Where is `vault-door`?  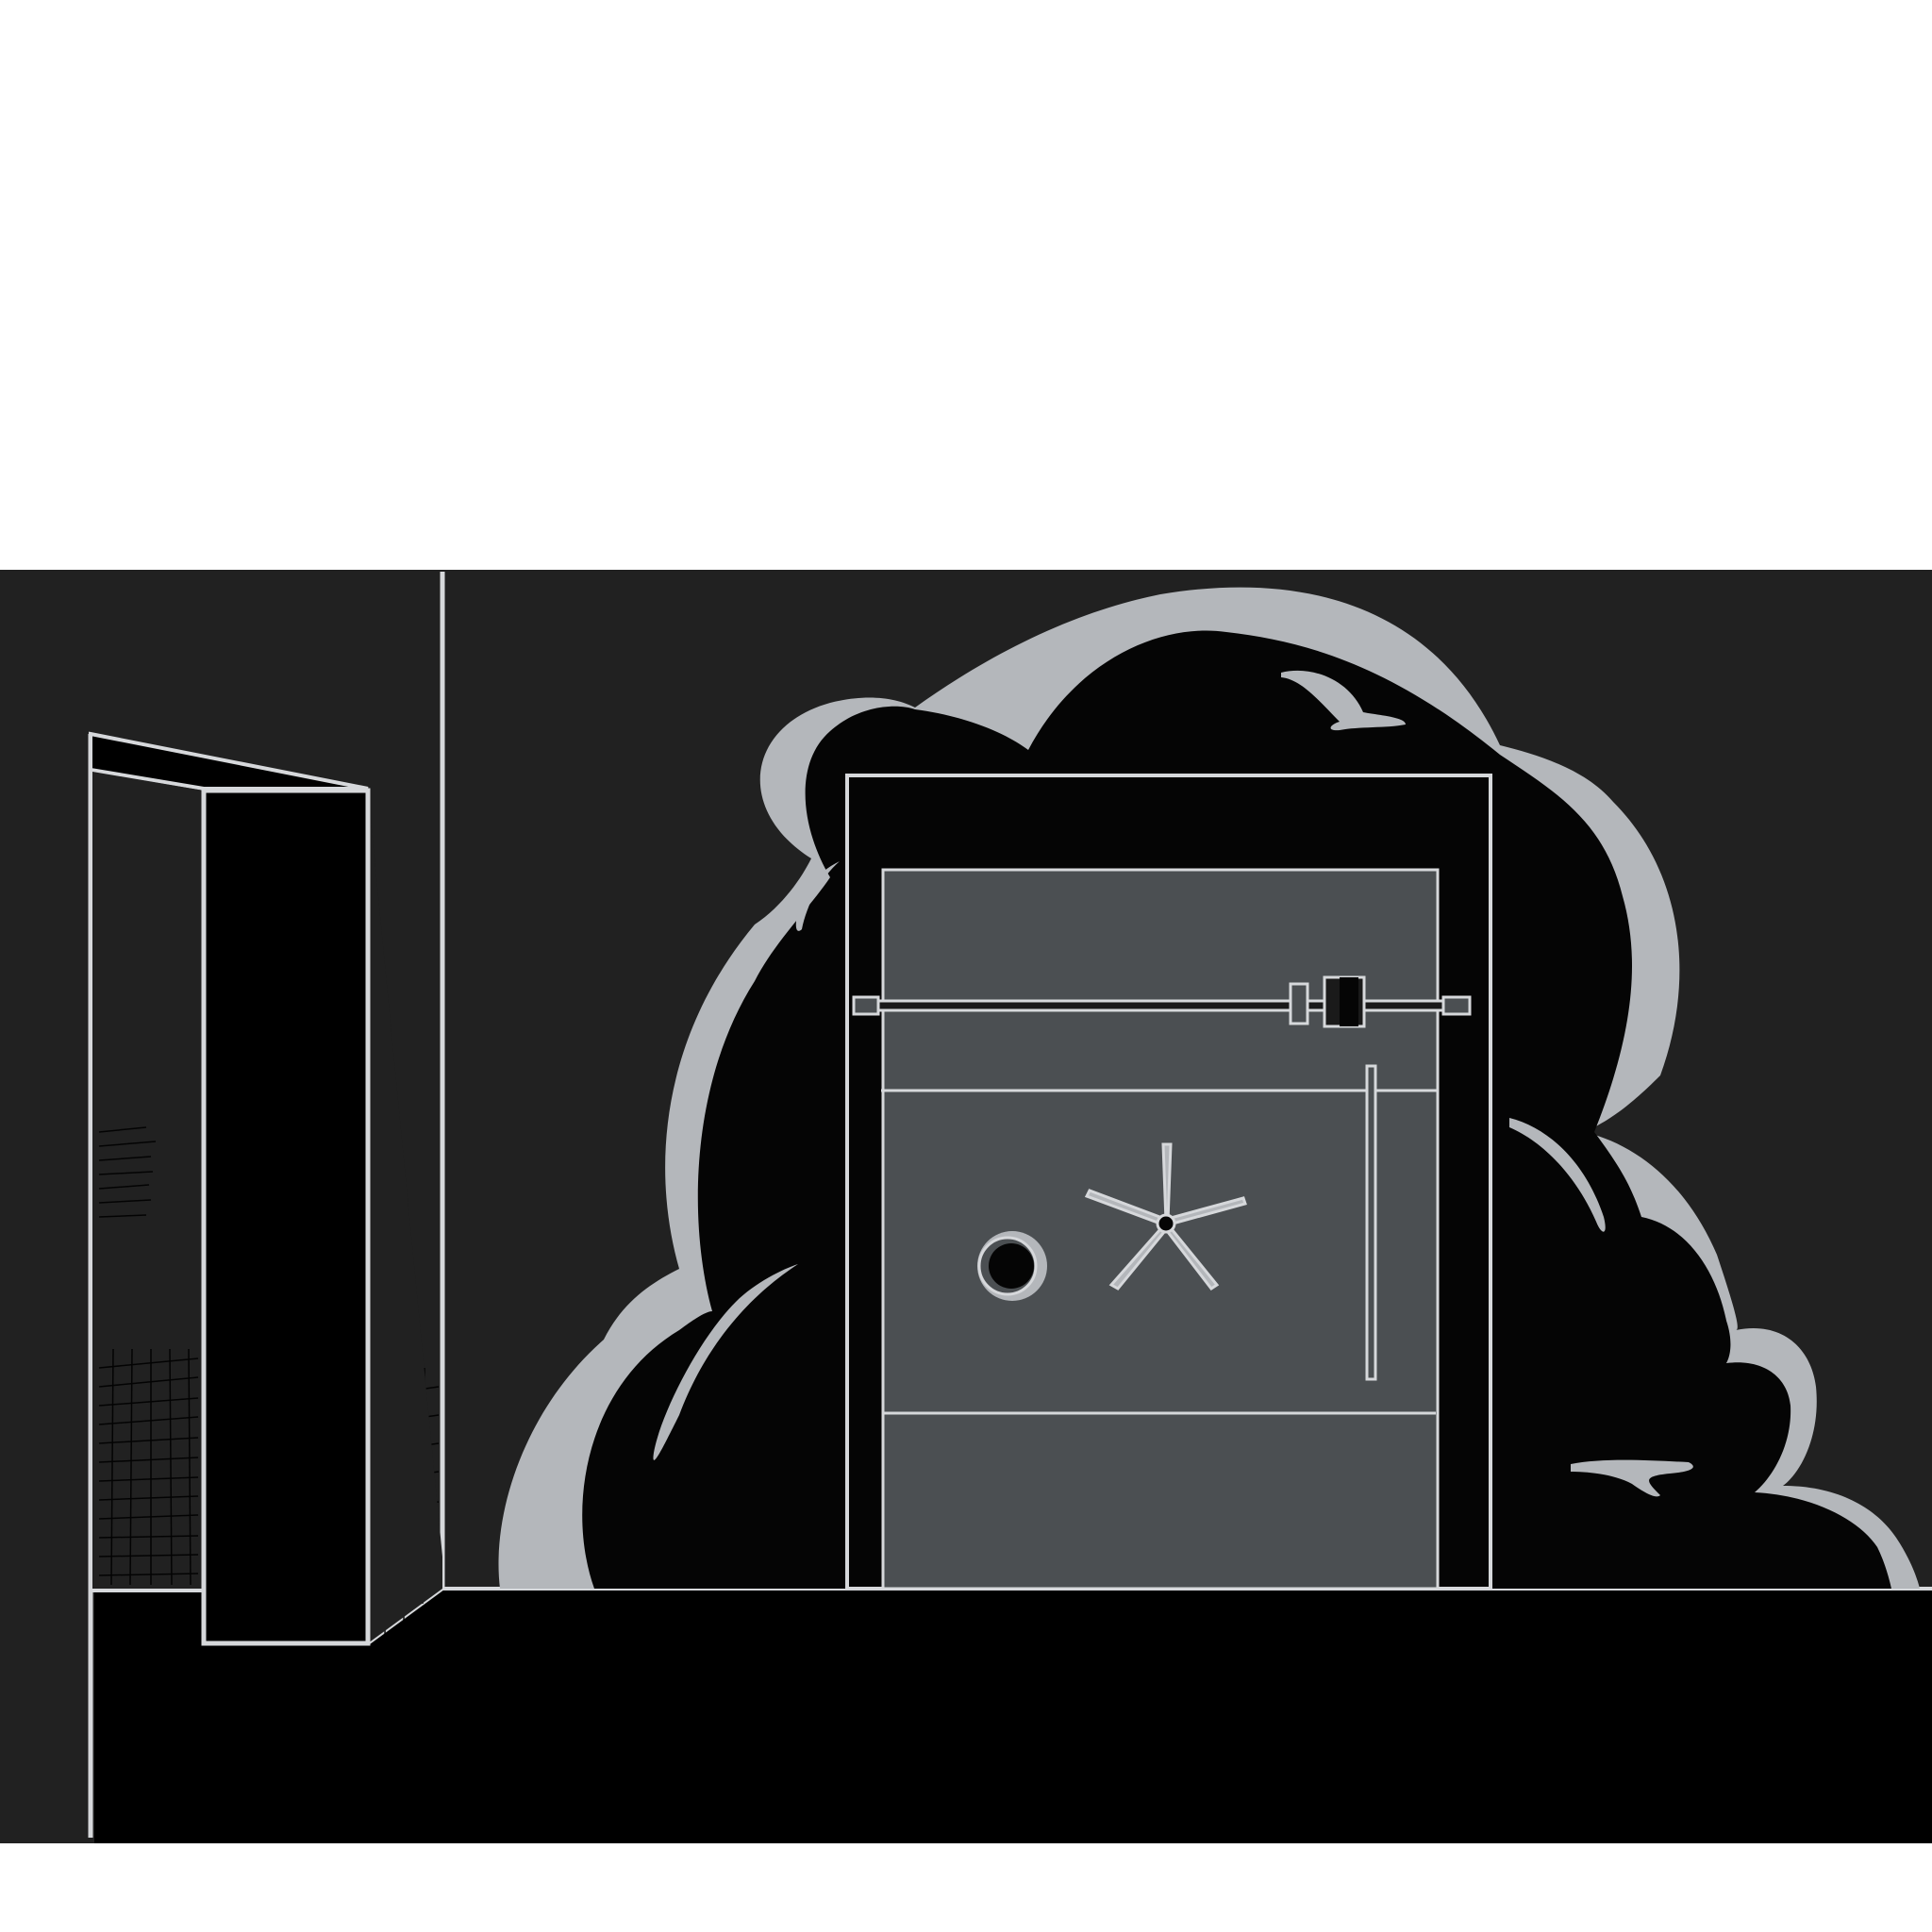 vault-door is located at coordinates (1168, 1182).